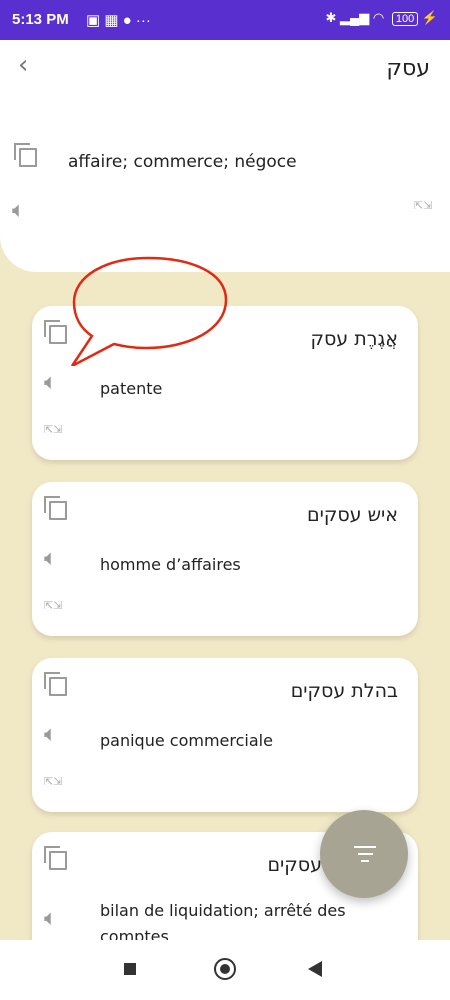 This screenshot has height=1000, width=450. What do you see at coordinates (381, 18) in the screenshot?
I see `status-right-icons: ✱ ▂▄▆ ◠ 100 ⚡` at bounding box center [381, 18].